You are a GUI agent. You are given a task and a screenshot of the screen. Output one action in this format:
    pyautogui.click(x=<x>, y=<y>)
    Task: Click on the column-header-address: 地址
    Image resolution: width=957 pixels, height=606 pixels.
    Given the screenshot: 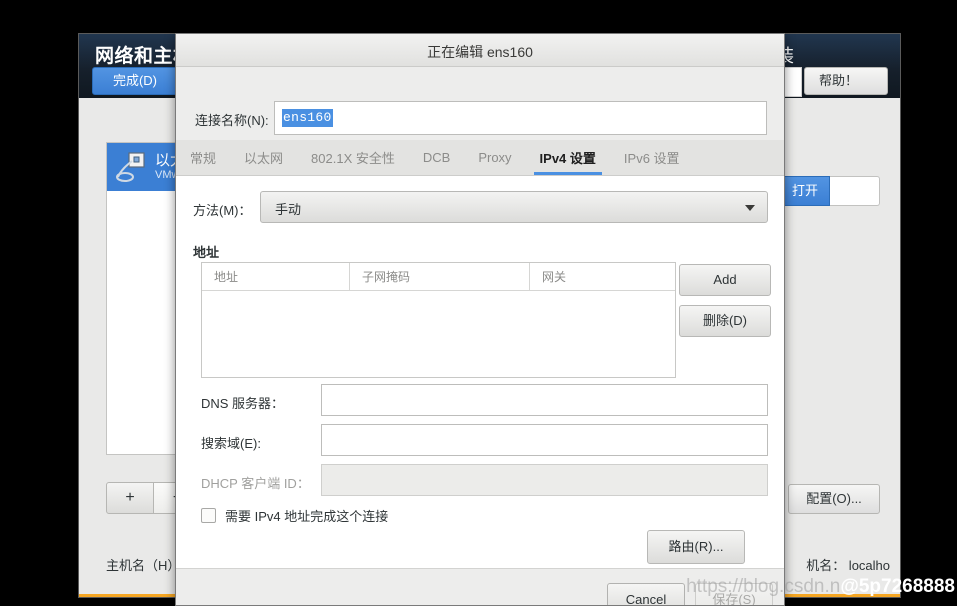 What is the action you would take?
    pyautogui.click(x=276, y=276)
    